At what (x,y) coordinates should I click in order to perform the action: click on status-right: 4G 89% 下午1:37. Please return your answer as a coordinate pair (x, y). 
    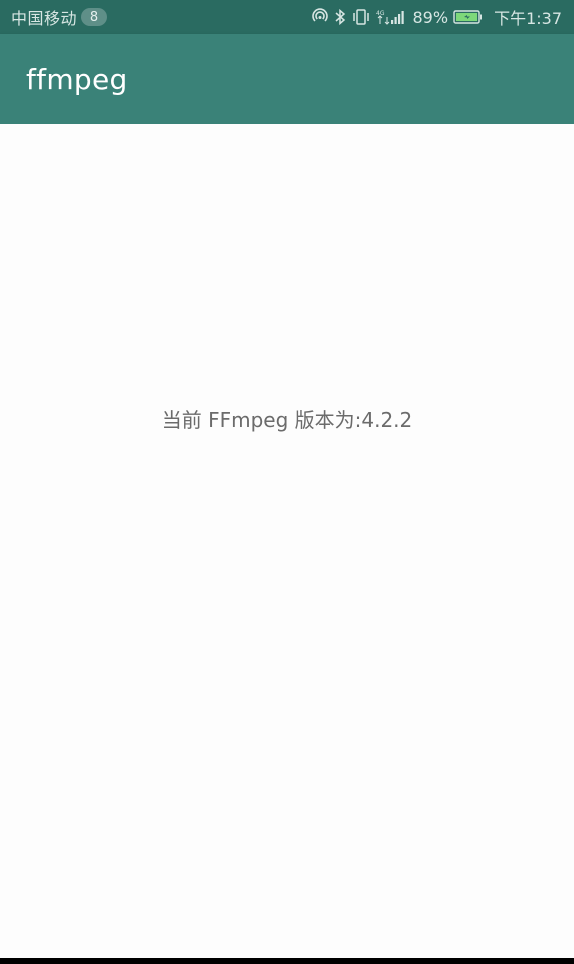
    Looking at the image, I should click on (436, 17).